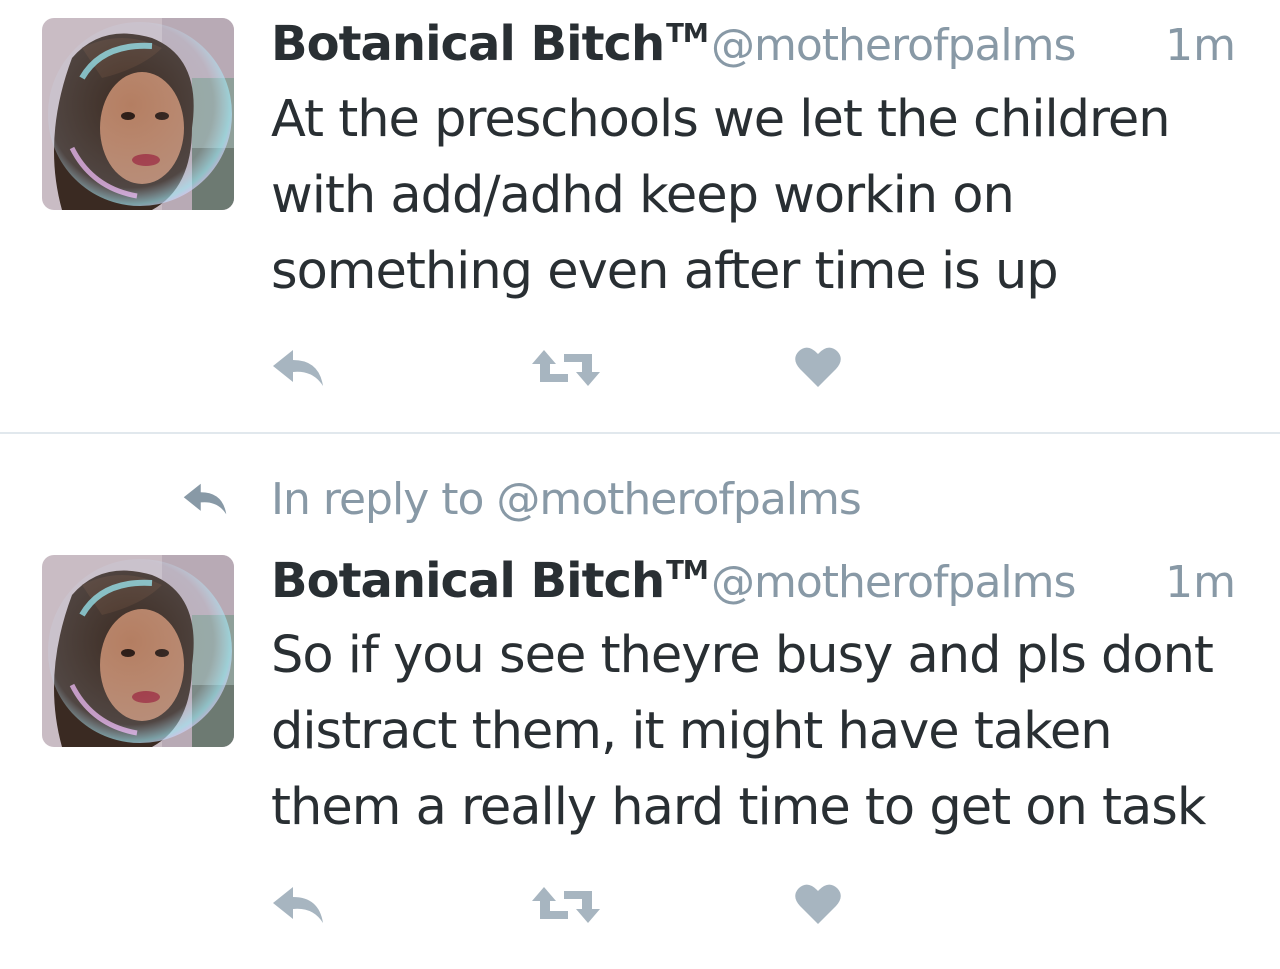 This screenshot has height=969, width=1280. What do you see at coordinates (566, 500) in the screenshot?
I see `in-reply-to-label: In reply to @motherofpalms` at bounding box center [566, 500].